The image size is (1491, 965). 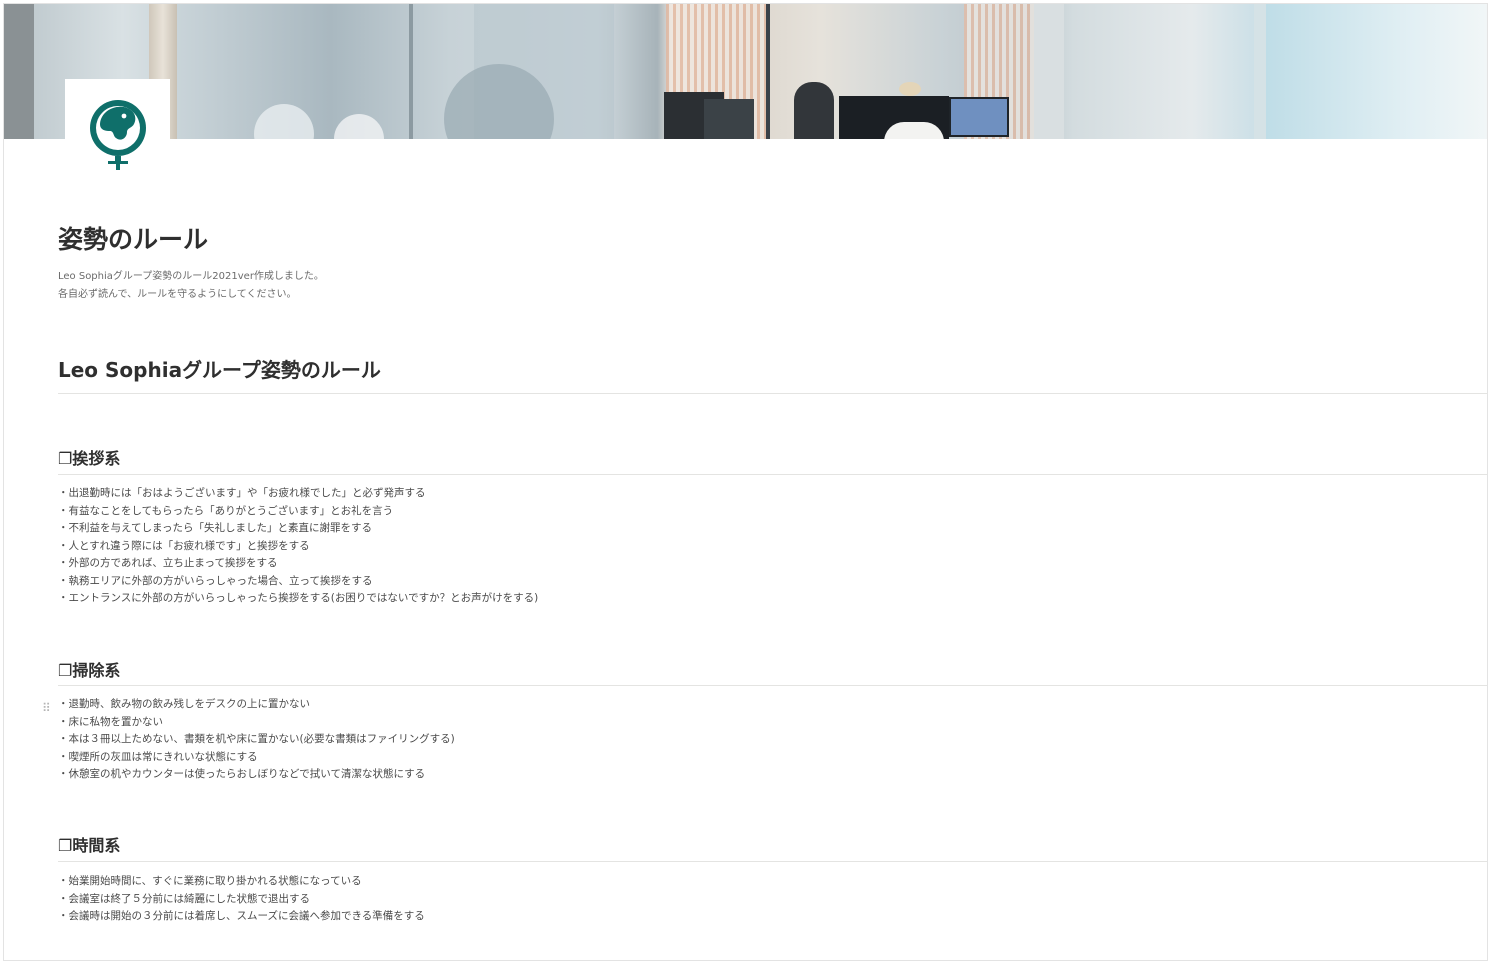 What do you see at coordinates (241, 882) in the screenshot?
I see `list-item: ・始業開始時間に、すぐに業務に取り掛かれる状態になっている` at bounding box center [241, 882].